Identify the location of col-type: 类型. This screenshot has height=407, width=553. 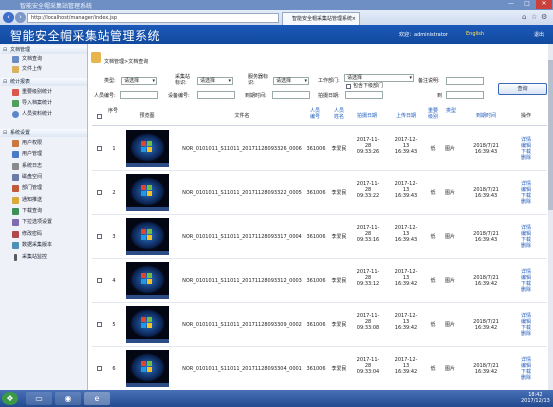
(451, 111).